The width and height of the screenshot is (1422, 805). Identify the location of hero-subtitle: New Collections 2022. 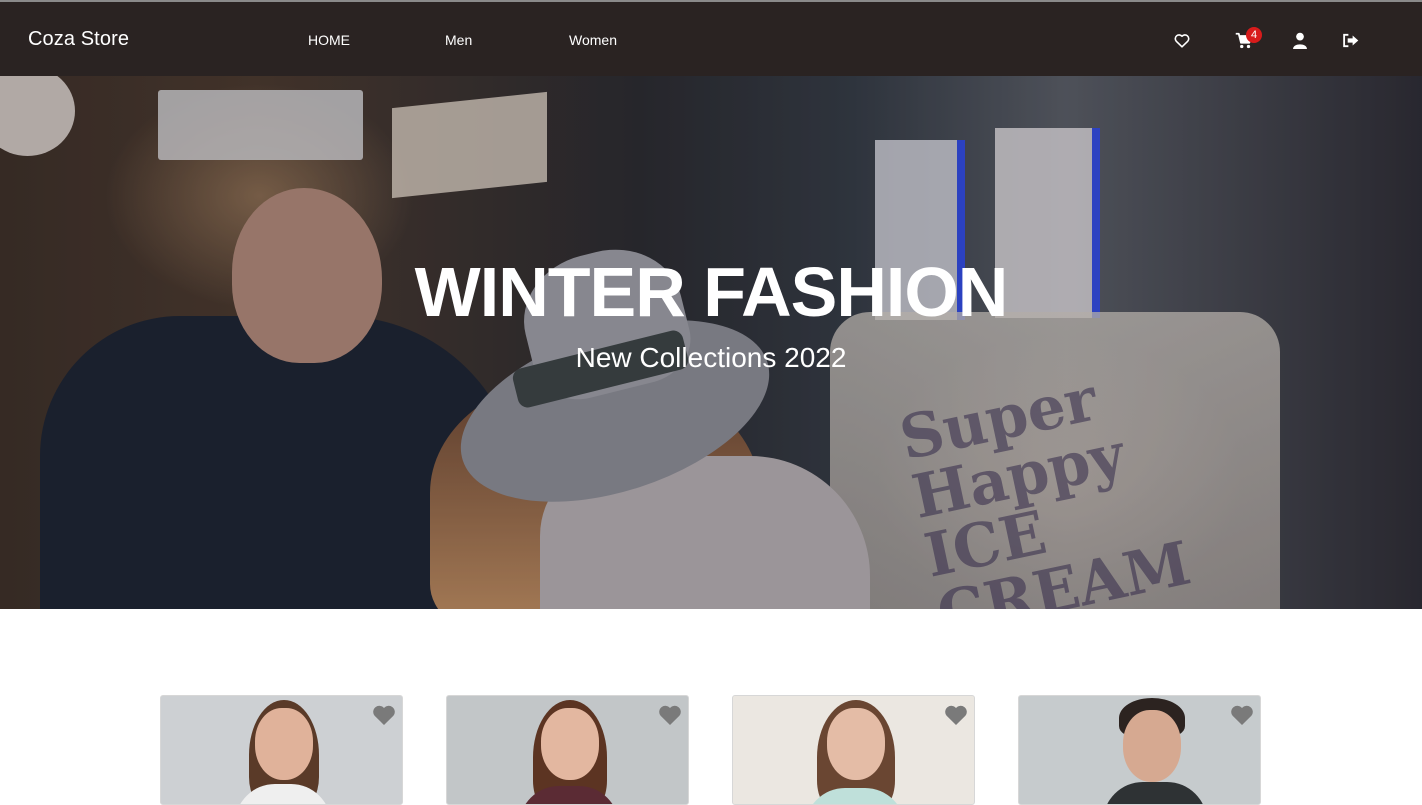
(711, 357).